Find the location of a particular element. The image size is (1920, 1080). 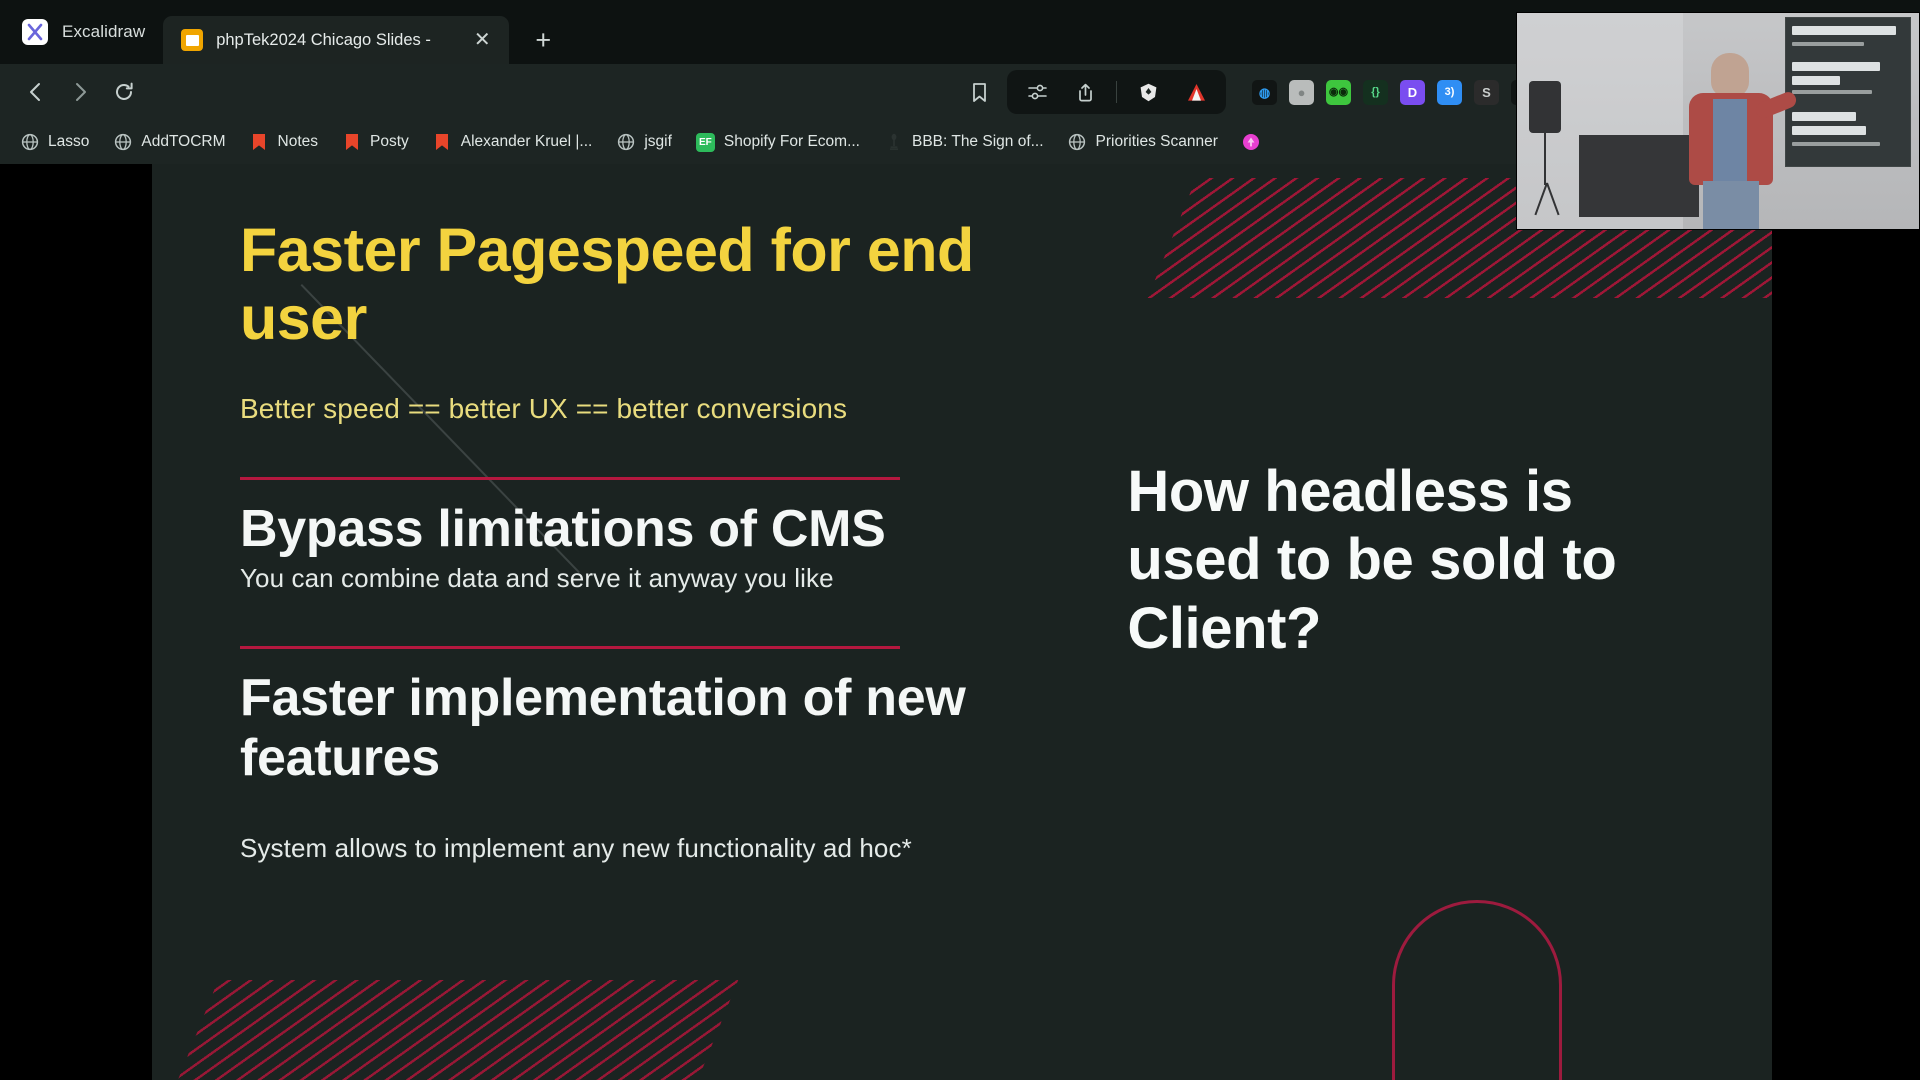

app-title: Excalidraw is located at coordinates (104, 31).